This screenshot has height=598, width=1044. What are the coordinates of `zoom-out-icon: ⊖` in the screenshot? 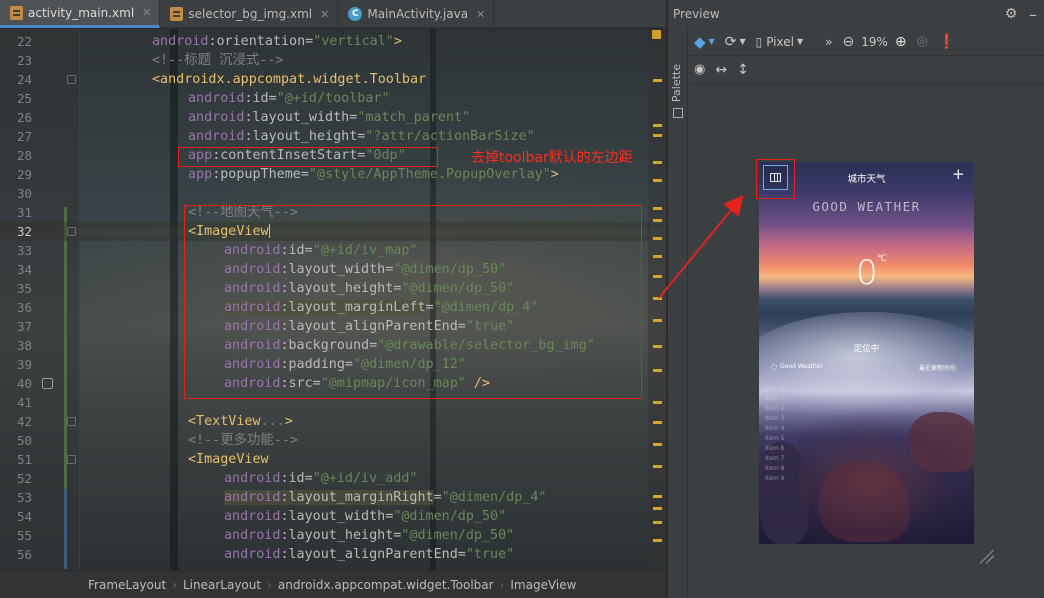 It's located at (848, 42).